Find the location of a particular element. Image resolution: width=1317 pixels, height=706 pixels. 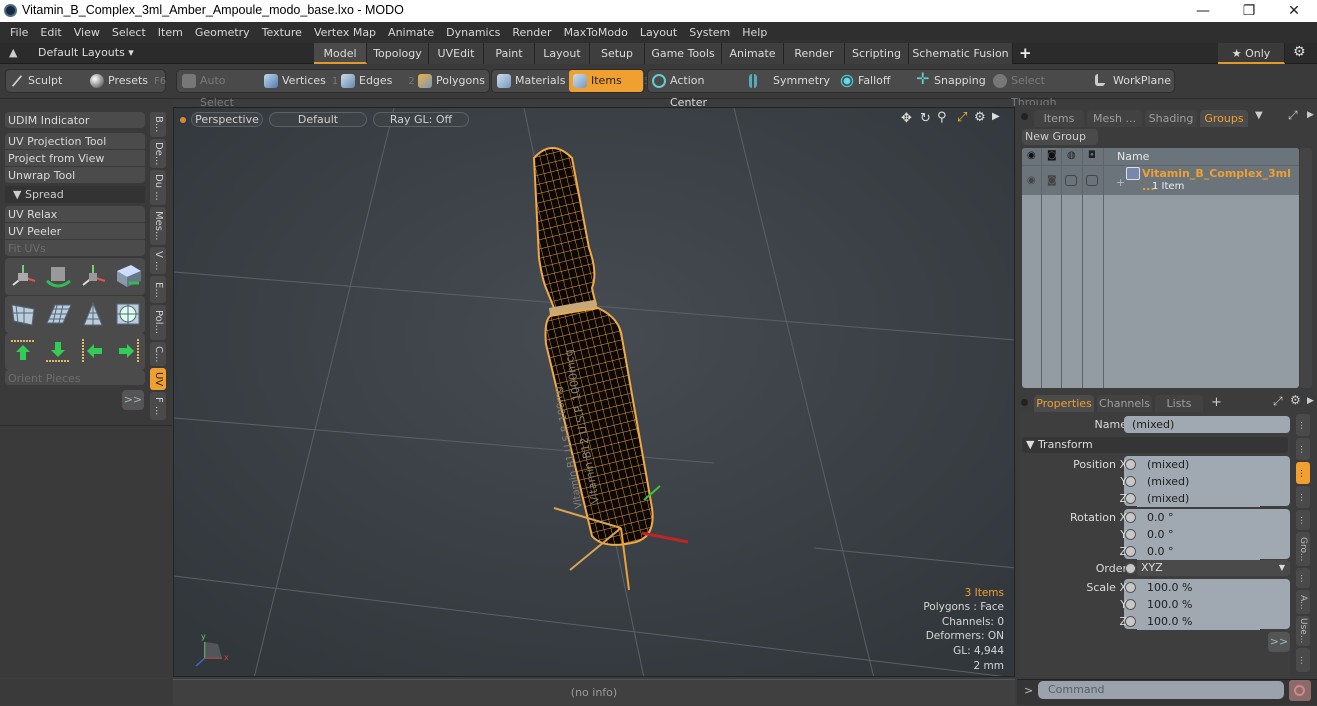

render-column-icon: ◙ is located at coordinates (1052, 155).